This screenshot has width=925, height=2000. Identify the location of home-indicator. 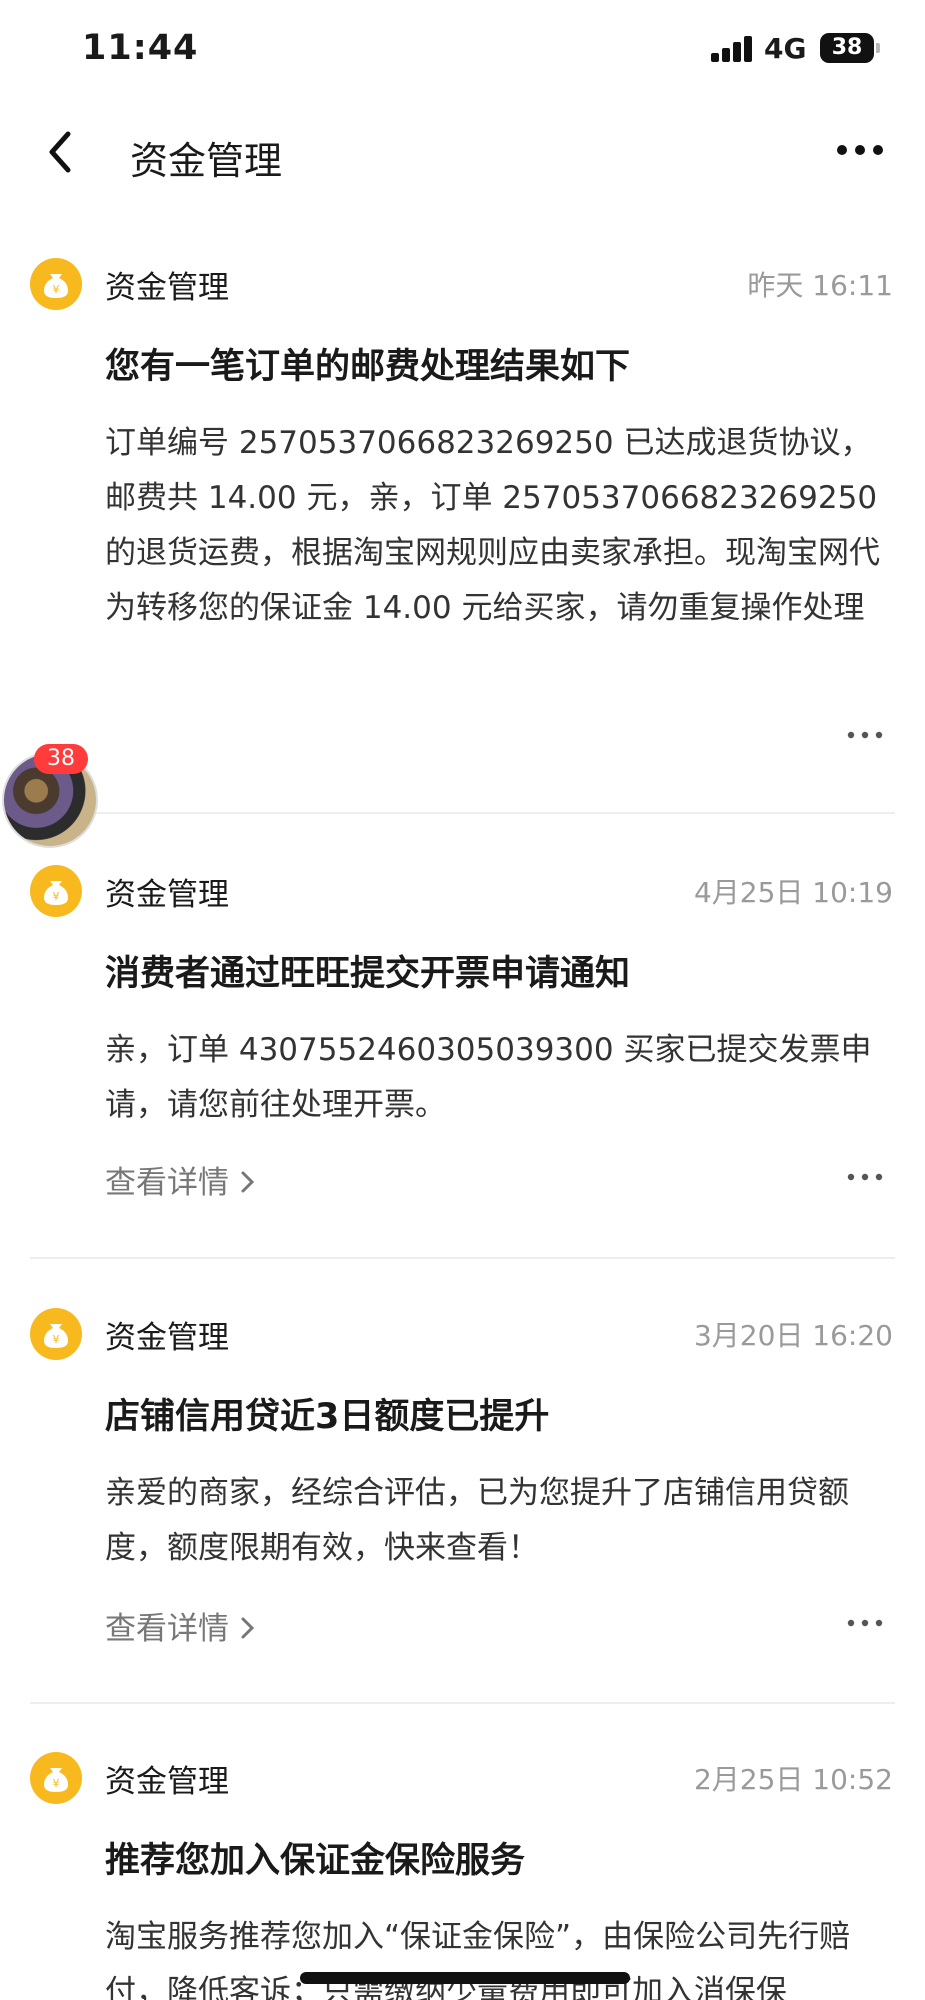
(465, 1978).